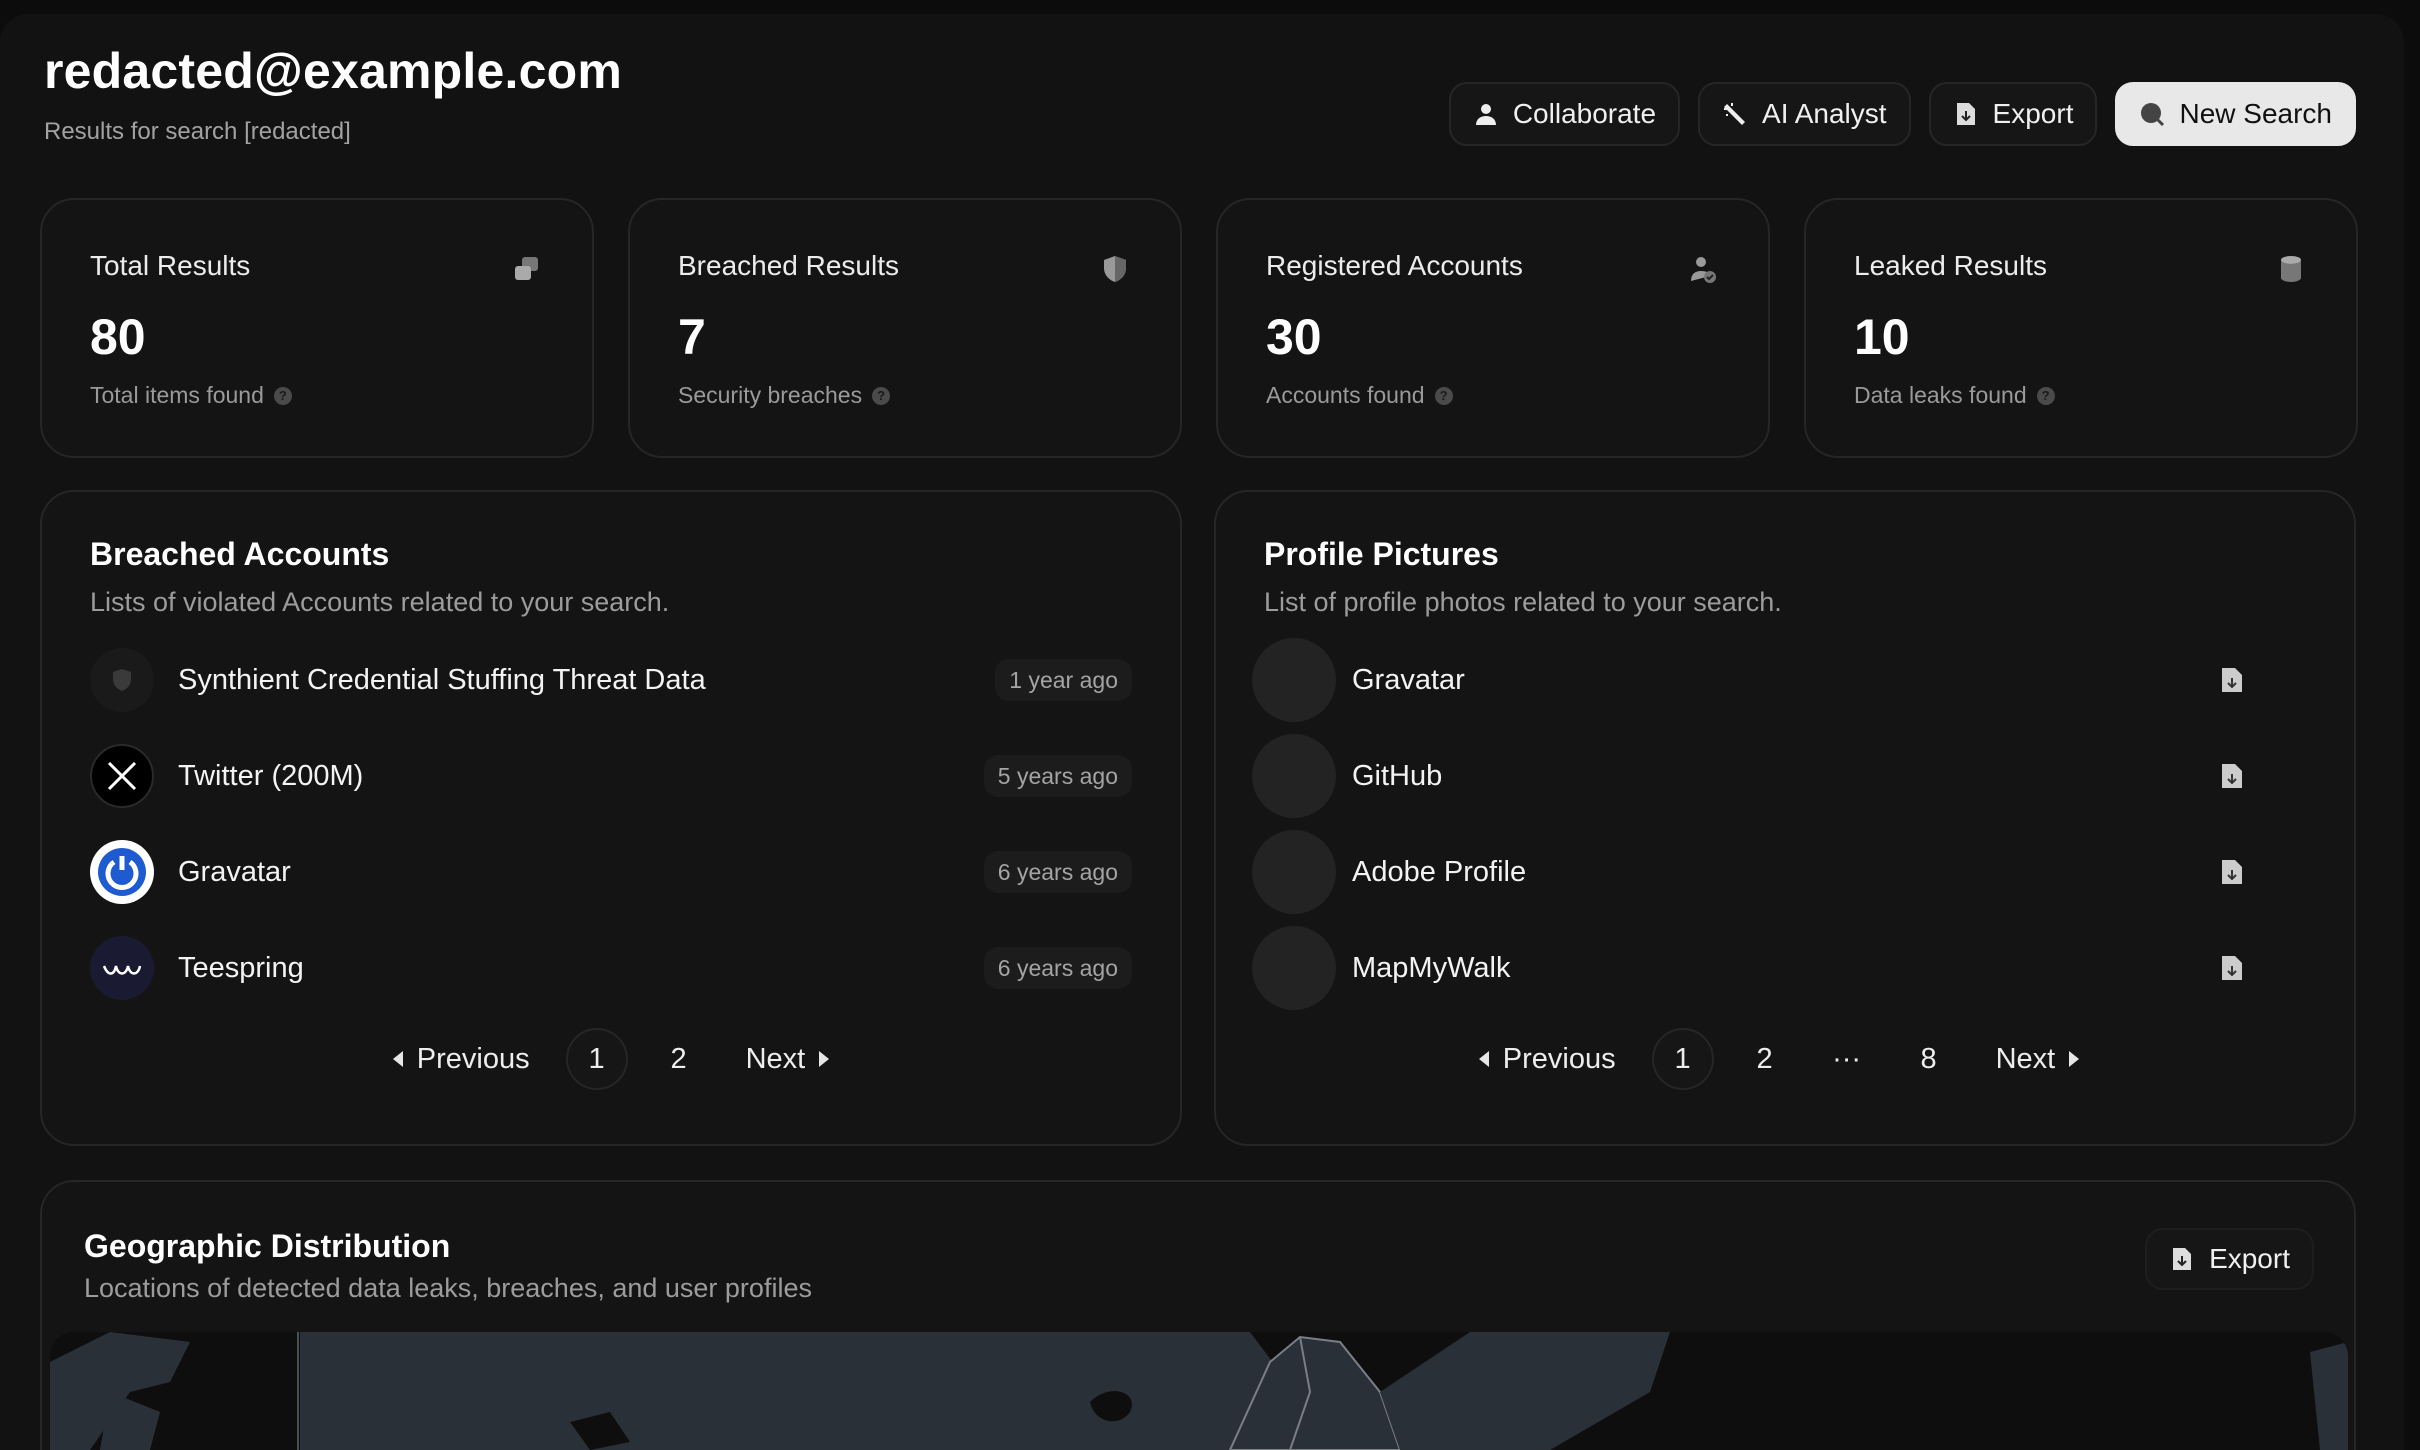  Describe the element at coordinates (1584, 113) in the screenshot. I see `collaborate-label: Collaborate` at that location.